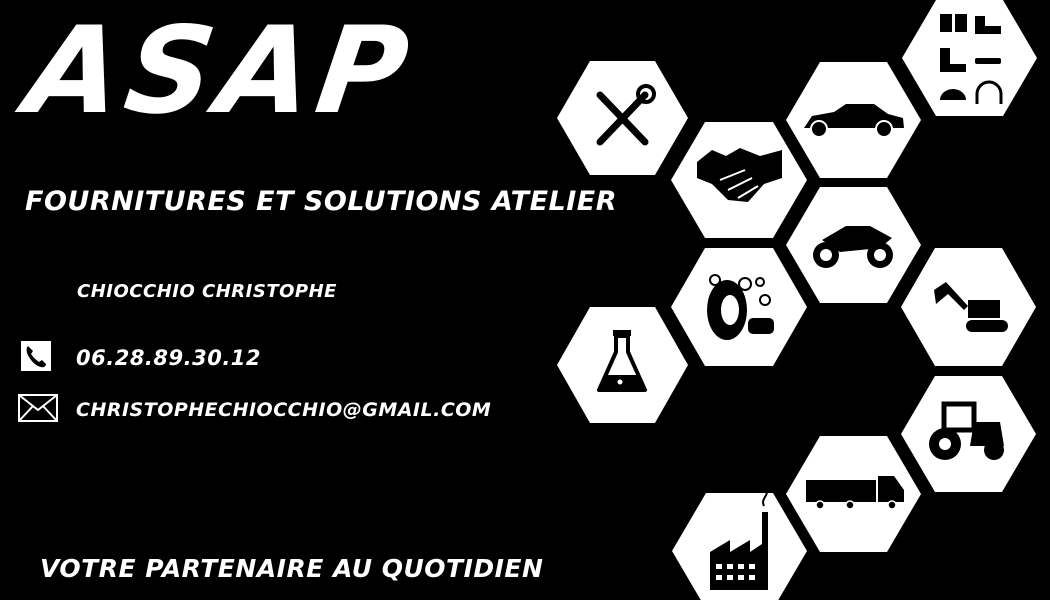 The image size is (1050, 600). Describe the element at coordinates (853, 494) in the screenshot. I see `truck-icon` at that location.